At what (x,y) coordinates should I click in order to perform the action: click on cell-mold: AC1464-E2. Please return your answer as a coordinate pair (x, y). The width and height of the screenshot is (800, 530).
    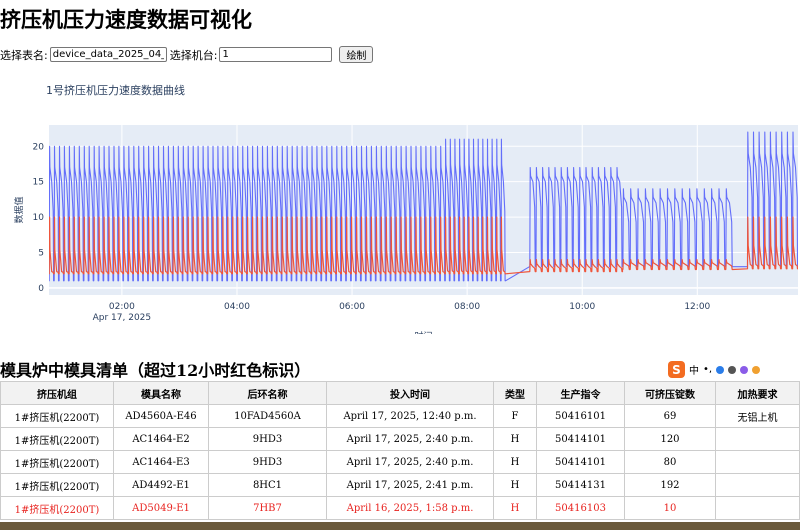
    Looking at the image, I should click on (161, 439).